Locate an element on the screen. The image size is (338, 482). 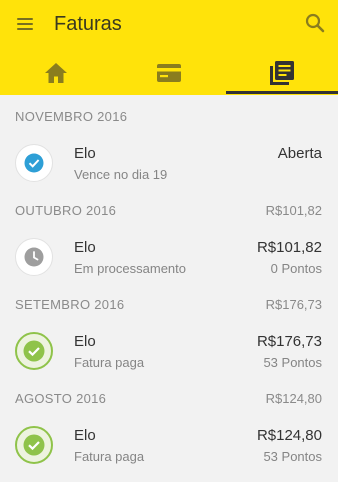
search-icon is located at coordinates (315, 23).